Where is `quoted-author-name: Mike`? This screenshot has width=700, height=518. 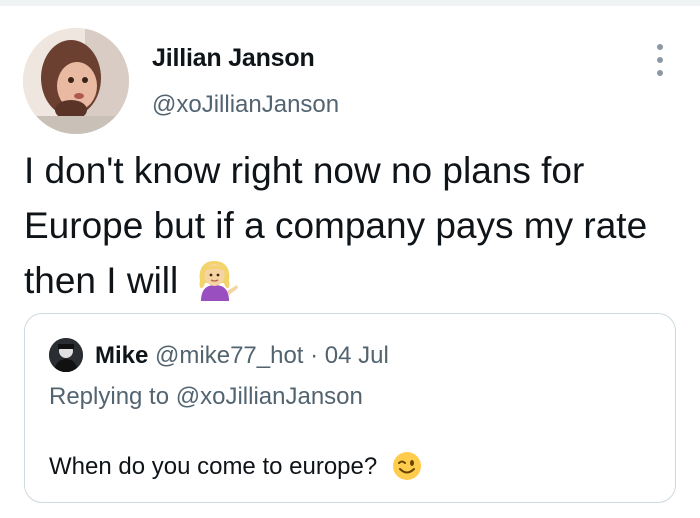
quoted-author-name: Mike is located at coordinates (121, 355).